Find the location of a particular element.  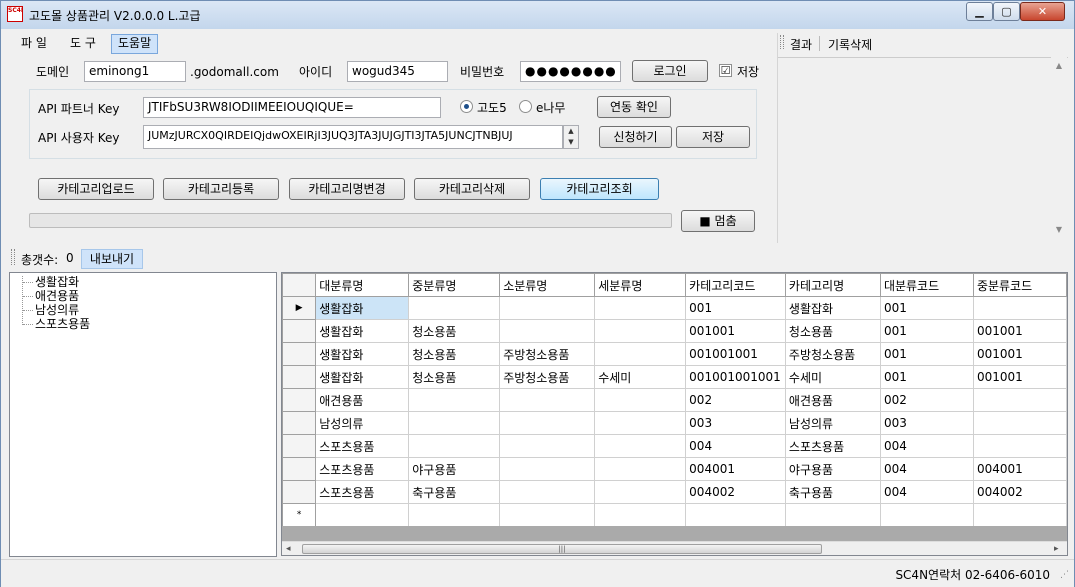

radio-godo5 is located at coordinates (466, 106).